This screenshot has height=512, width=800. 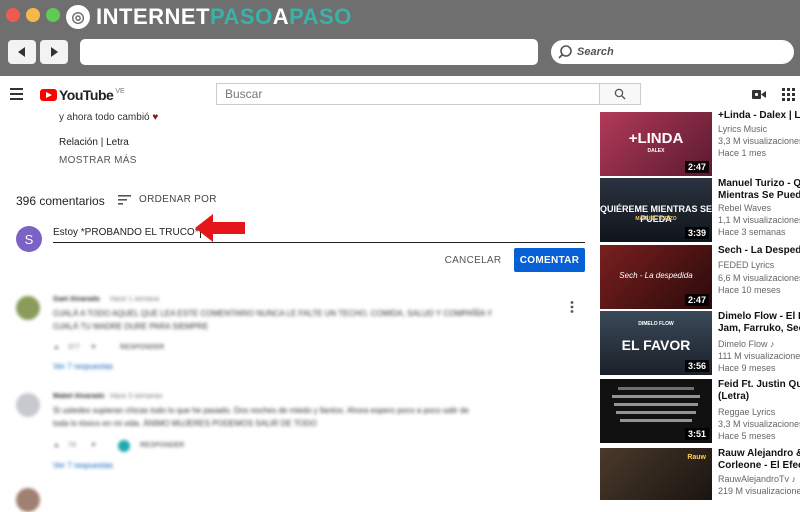 I want to click on view-count: 111 M visualizaciones, so click(x=759, y=356).